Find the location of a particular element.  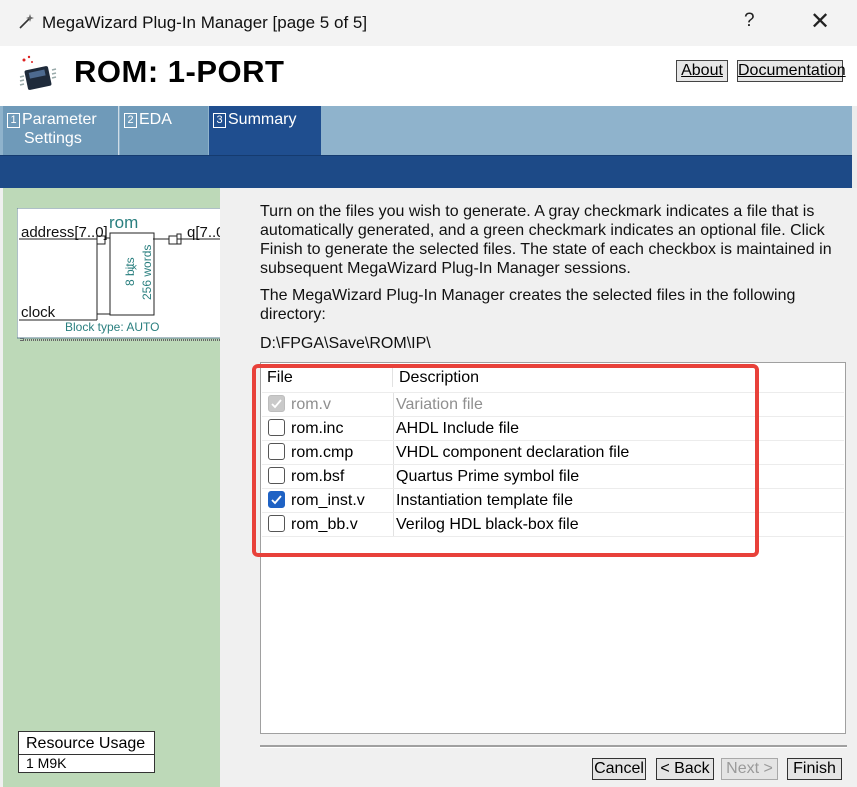

resource-usage-header: Resource Usage is located at coordinates (86, 743).